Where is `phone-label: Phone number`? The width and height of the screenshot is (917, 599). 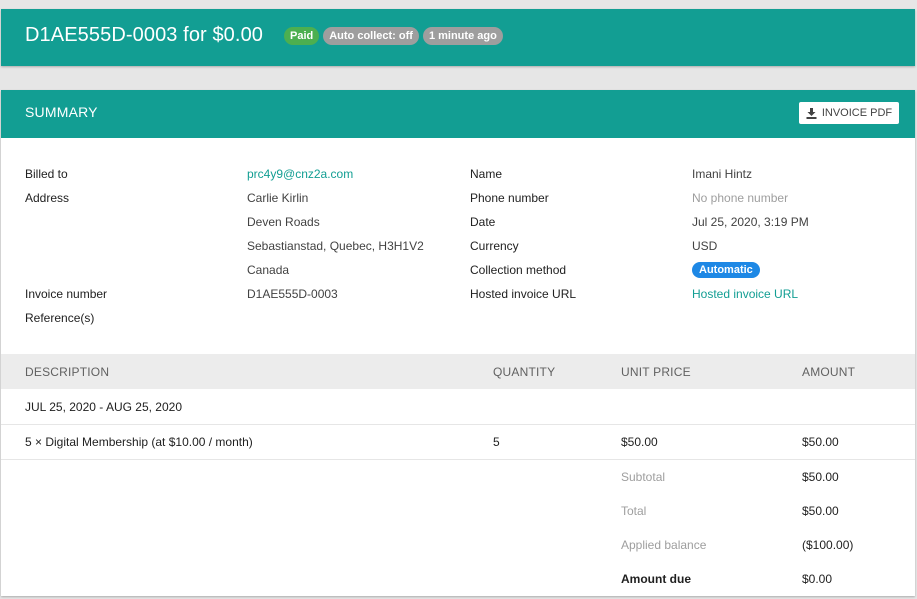 phone-label: Phone number is located at coordinates (509, 198).